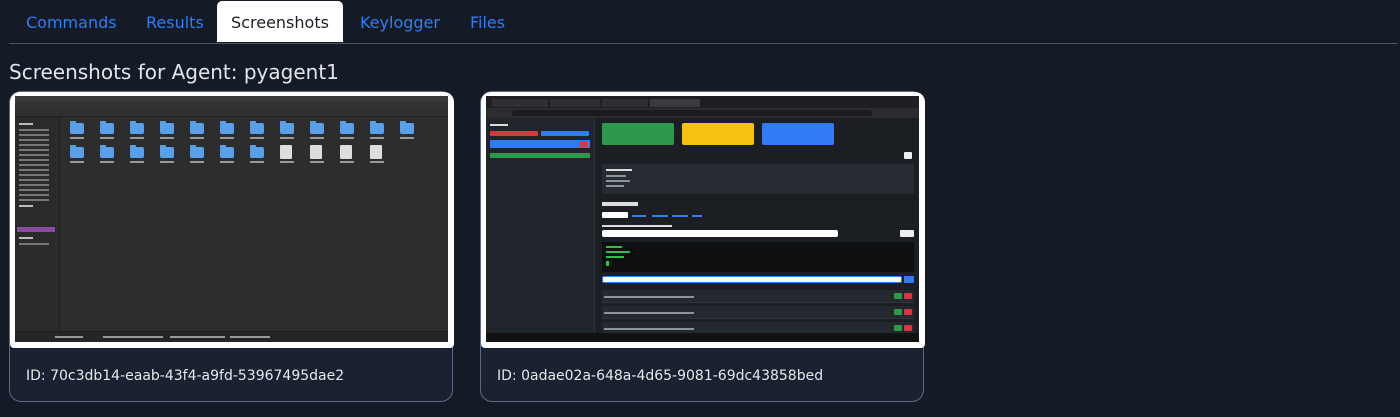  What do you see at coordinates (400, 21) in the screenshot?
I see `tab-keylogger: Keylogger` at bounding box center [400, 21].